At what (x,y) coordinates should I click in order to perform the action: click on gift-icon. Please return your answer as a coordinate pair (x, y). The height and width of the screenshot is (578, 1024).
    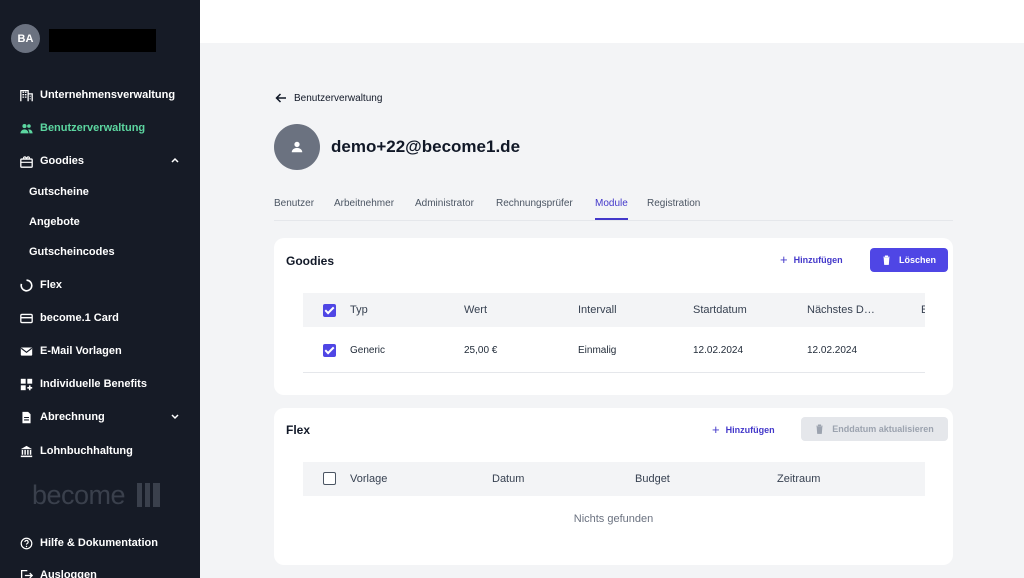
    Looking at the image, I should click on (26, 161).